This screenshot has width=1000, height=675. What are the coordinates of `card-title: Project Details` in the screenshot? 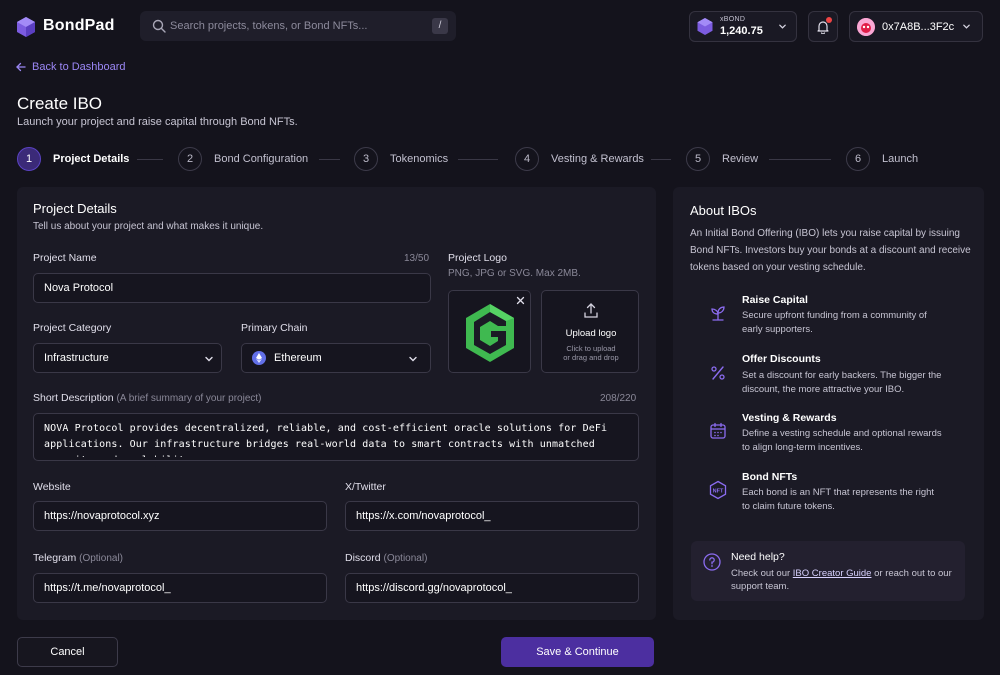 It's located at (75, 208).